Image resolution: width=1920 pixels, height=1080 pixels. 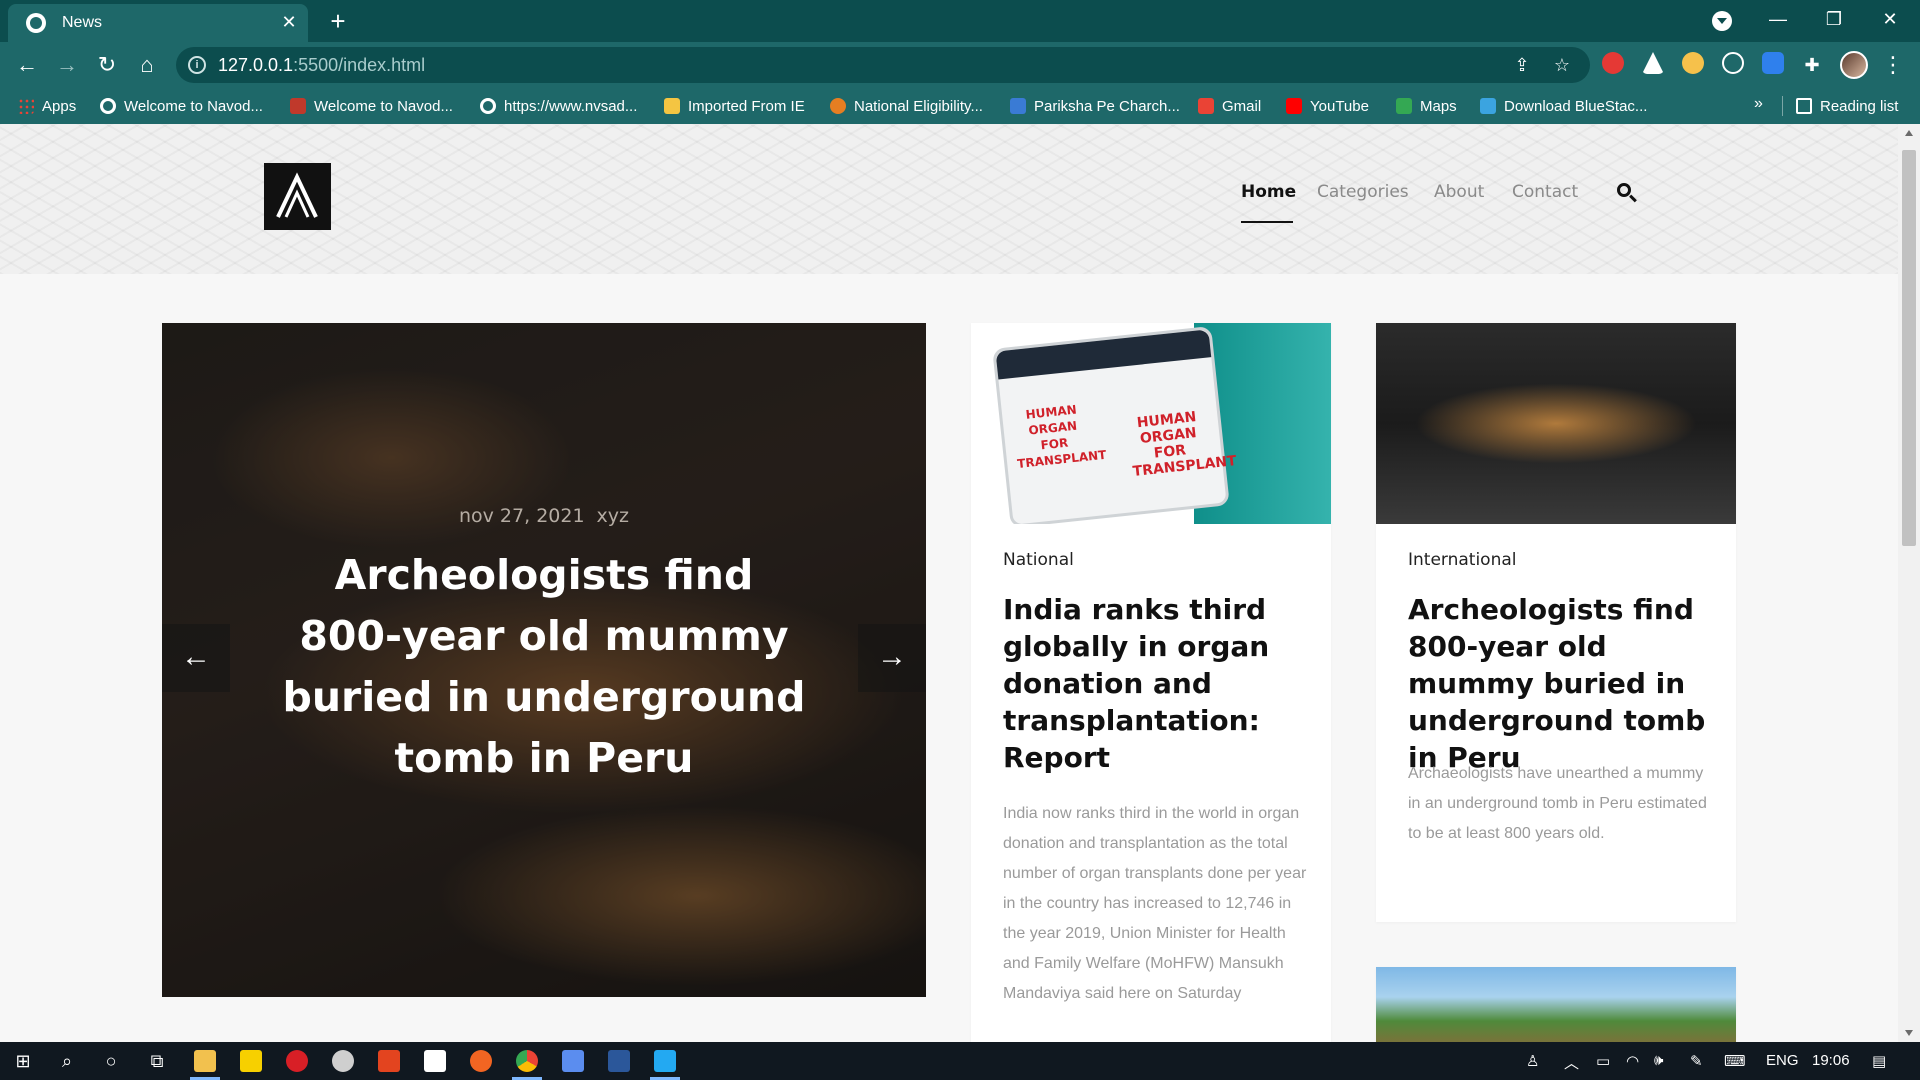 I want to click on bookmark-folder: Imported From IE, so click(x=734, y=106).